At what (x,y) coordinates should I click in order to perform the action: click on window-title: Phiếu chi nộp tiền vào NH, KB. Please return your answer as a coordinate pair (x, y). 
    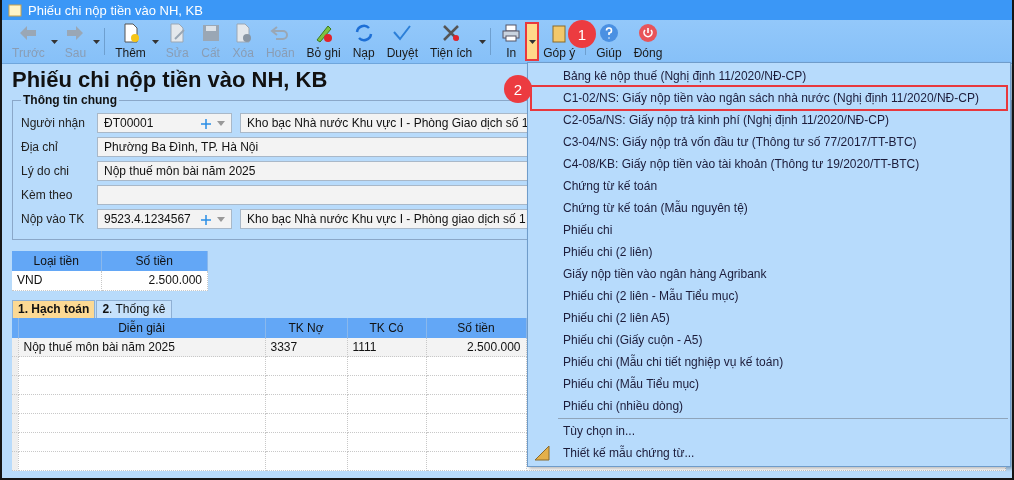
    Looking at the image, I should click on (115, 10).